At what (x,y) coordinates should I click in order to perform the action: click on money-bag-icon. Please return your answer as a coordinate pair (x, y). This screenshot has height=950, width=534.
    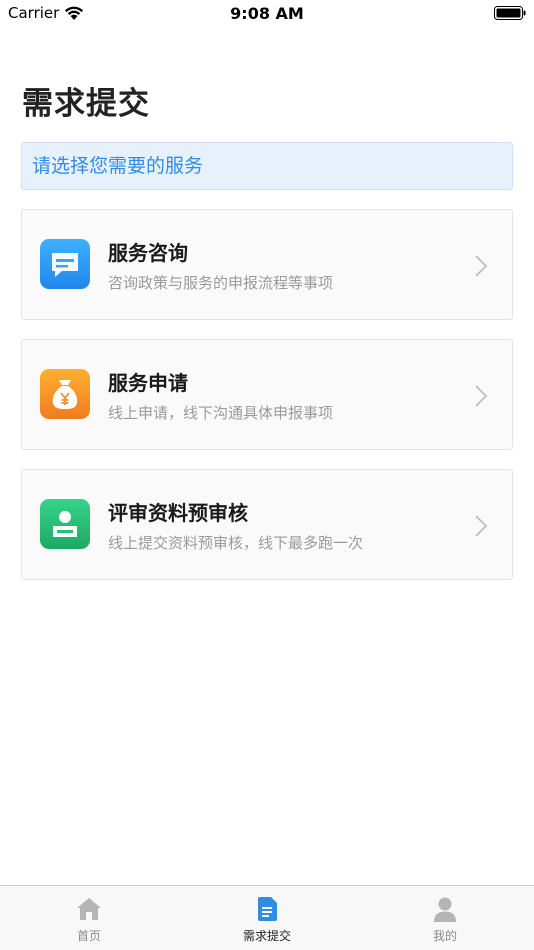
    Looking at the image, I should click on (65, 394).